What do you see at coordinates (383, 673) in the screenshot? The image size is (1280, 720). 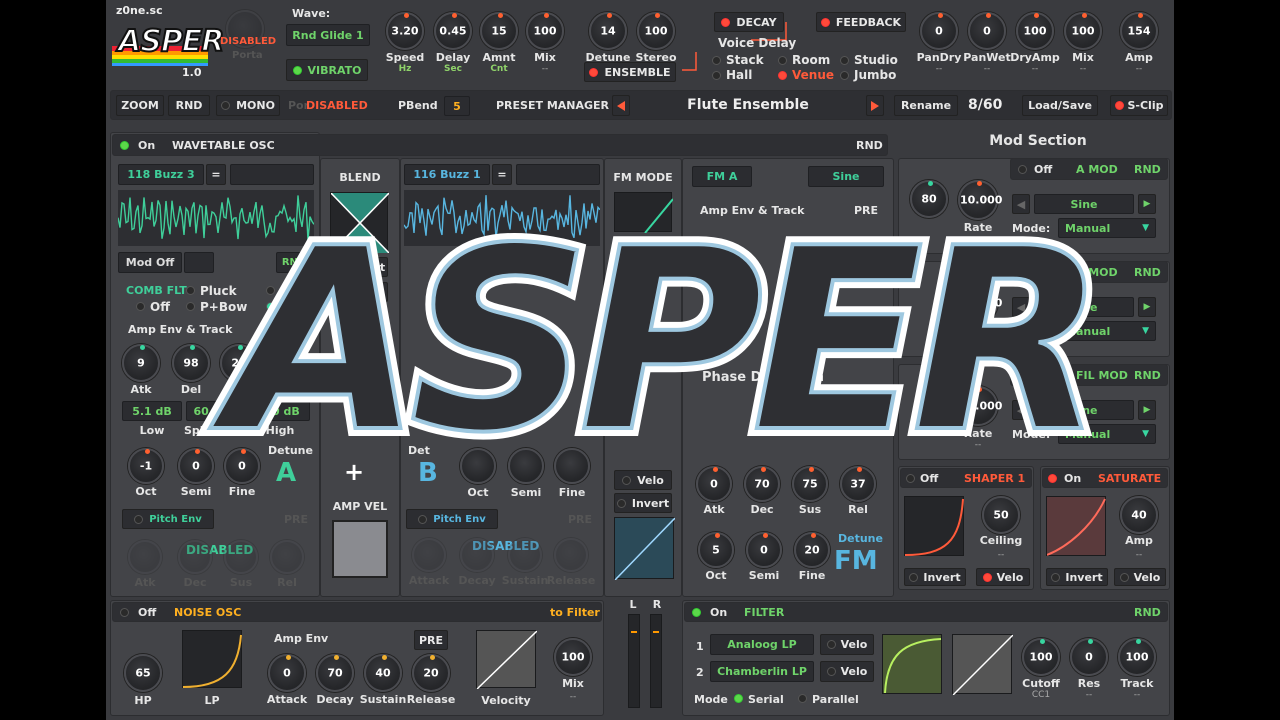 I see `noise-env-2-knob: 40` at bounding box center [383, 673].